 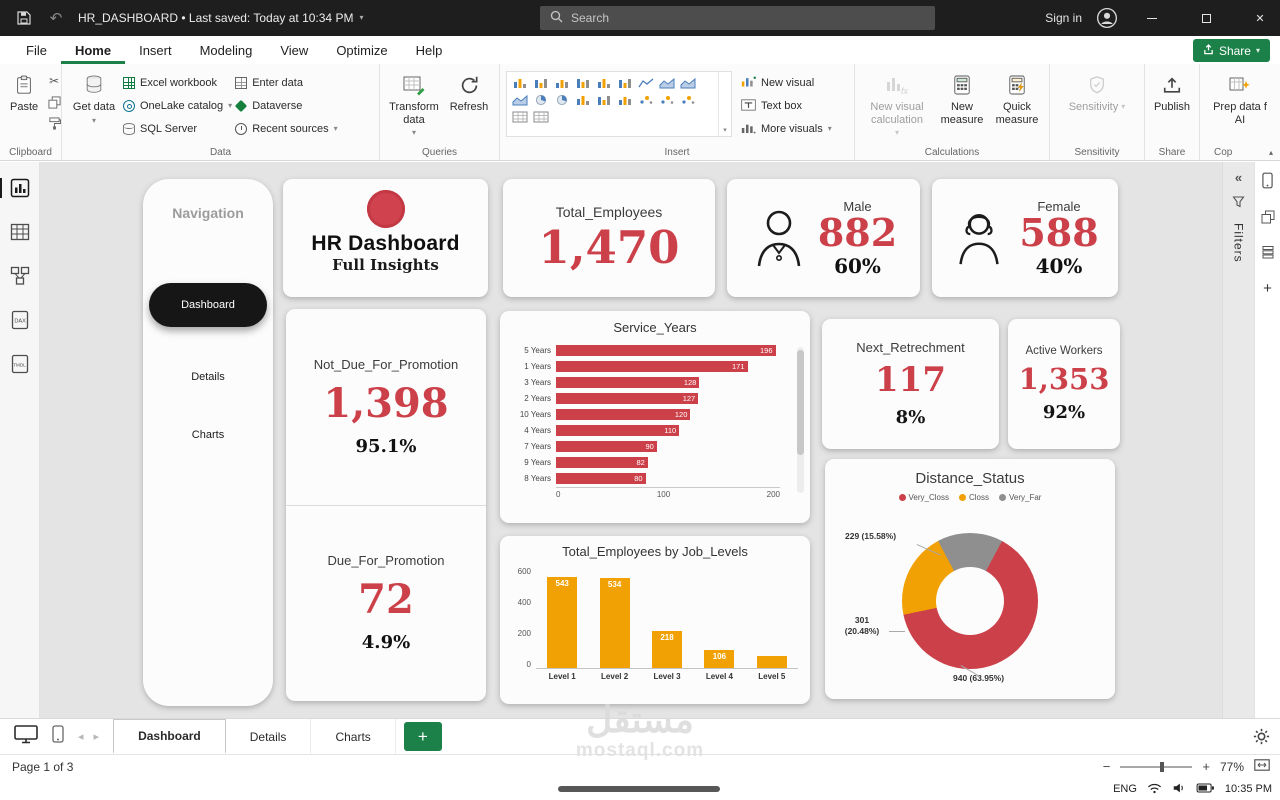 What do you see at coordinates (519, 82) in the screenshot?
I see `stacked-bar-visual-icon` at bounding box center [519, 82].